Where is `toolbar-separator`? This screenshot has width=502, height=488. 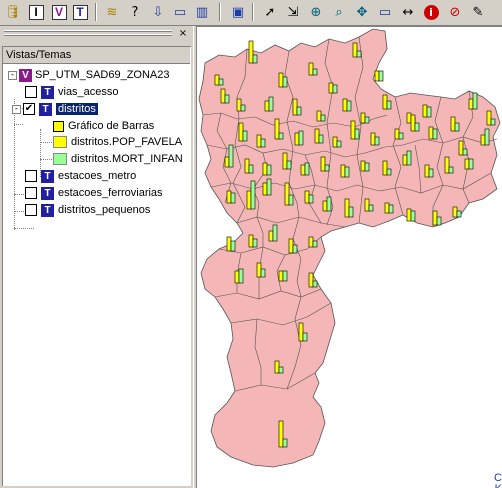
toolbar-separator is located at coordinates (220, 12).